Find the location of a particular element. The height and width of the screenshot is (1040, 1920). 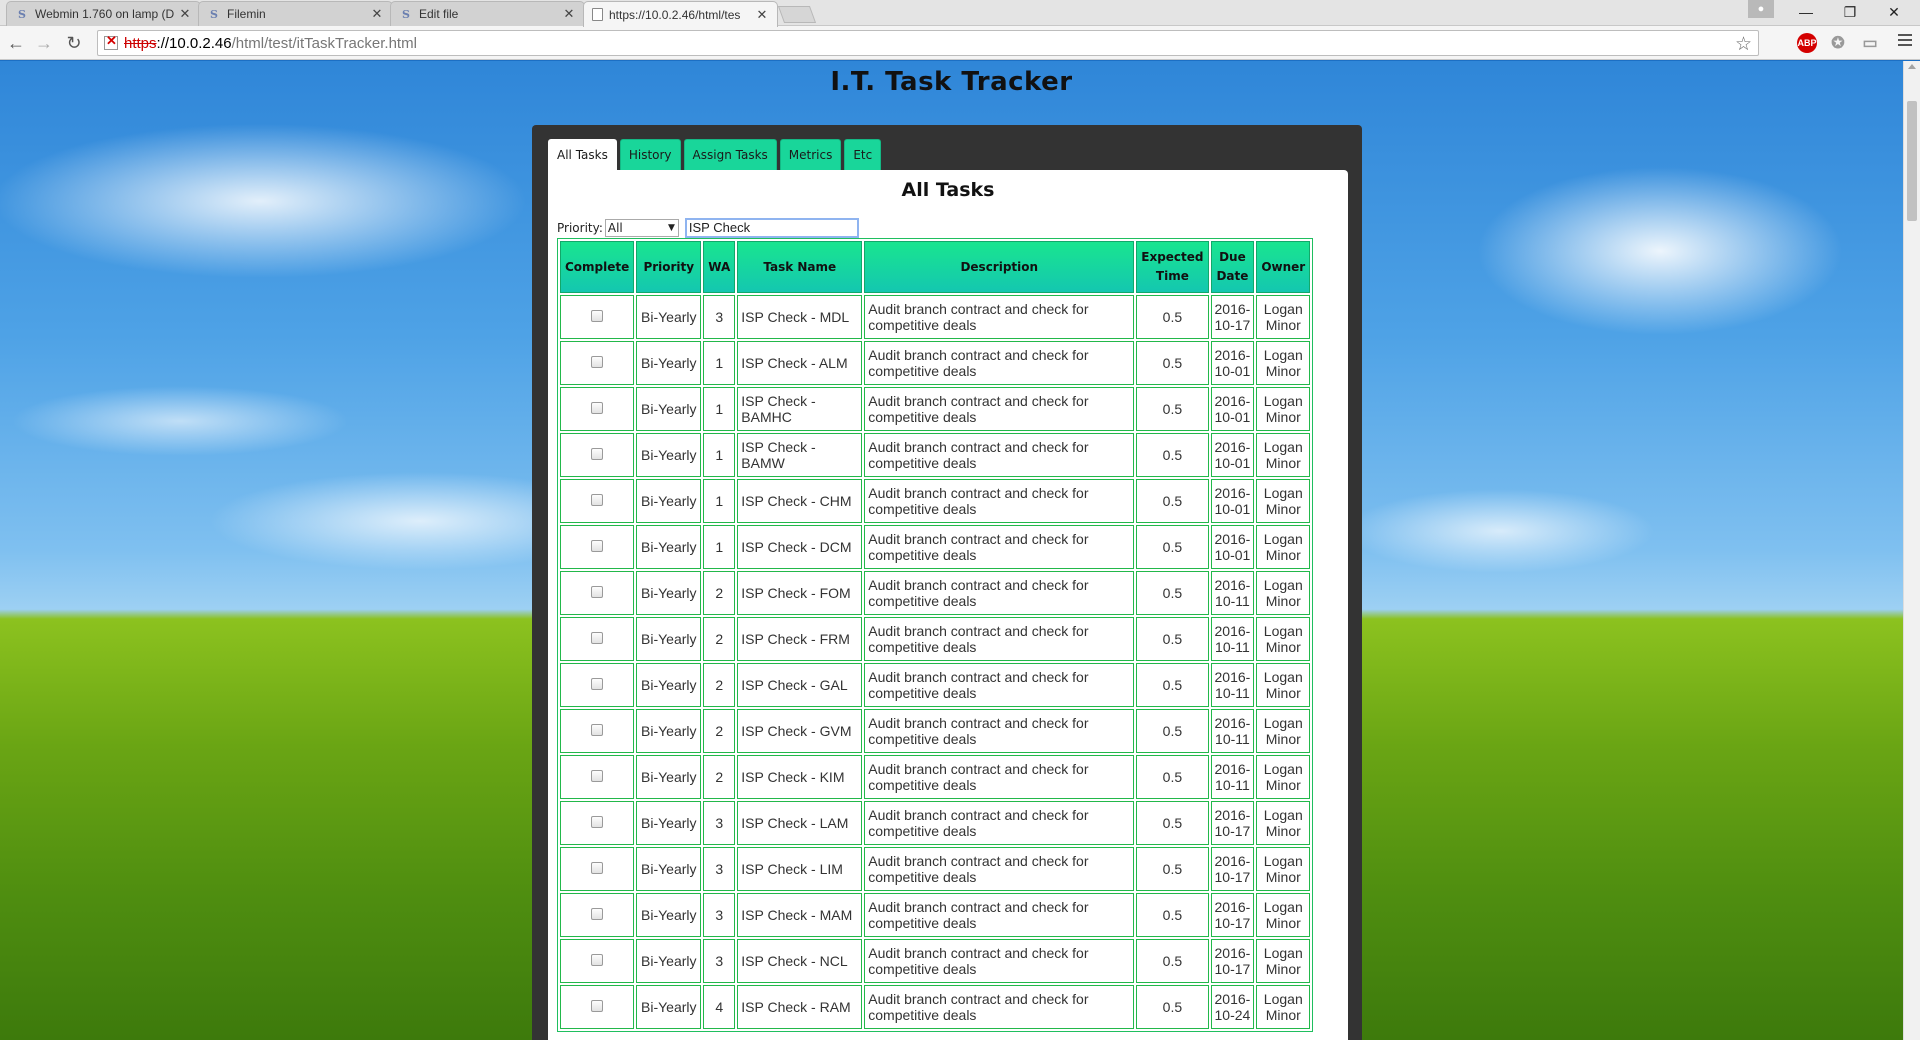

browser-tab-edit-file: S Edit file ✕ is located at coordinates (487, 13).